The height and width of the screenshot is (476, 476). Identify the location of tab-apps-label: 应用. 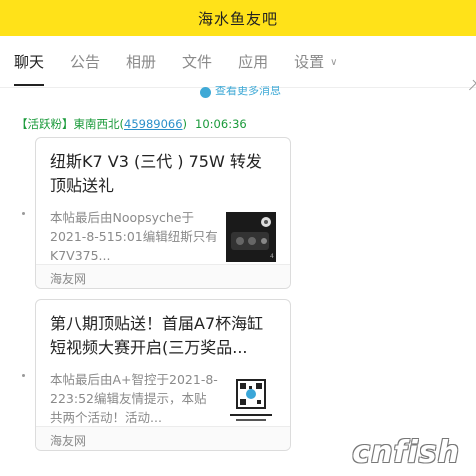
(253, 61).